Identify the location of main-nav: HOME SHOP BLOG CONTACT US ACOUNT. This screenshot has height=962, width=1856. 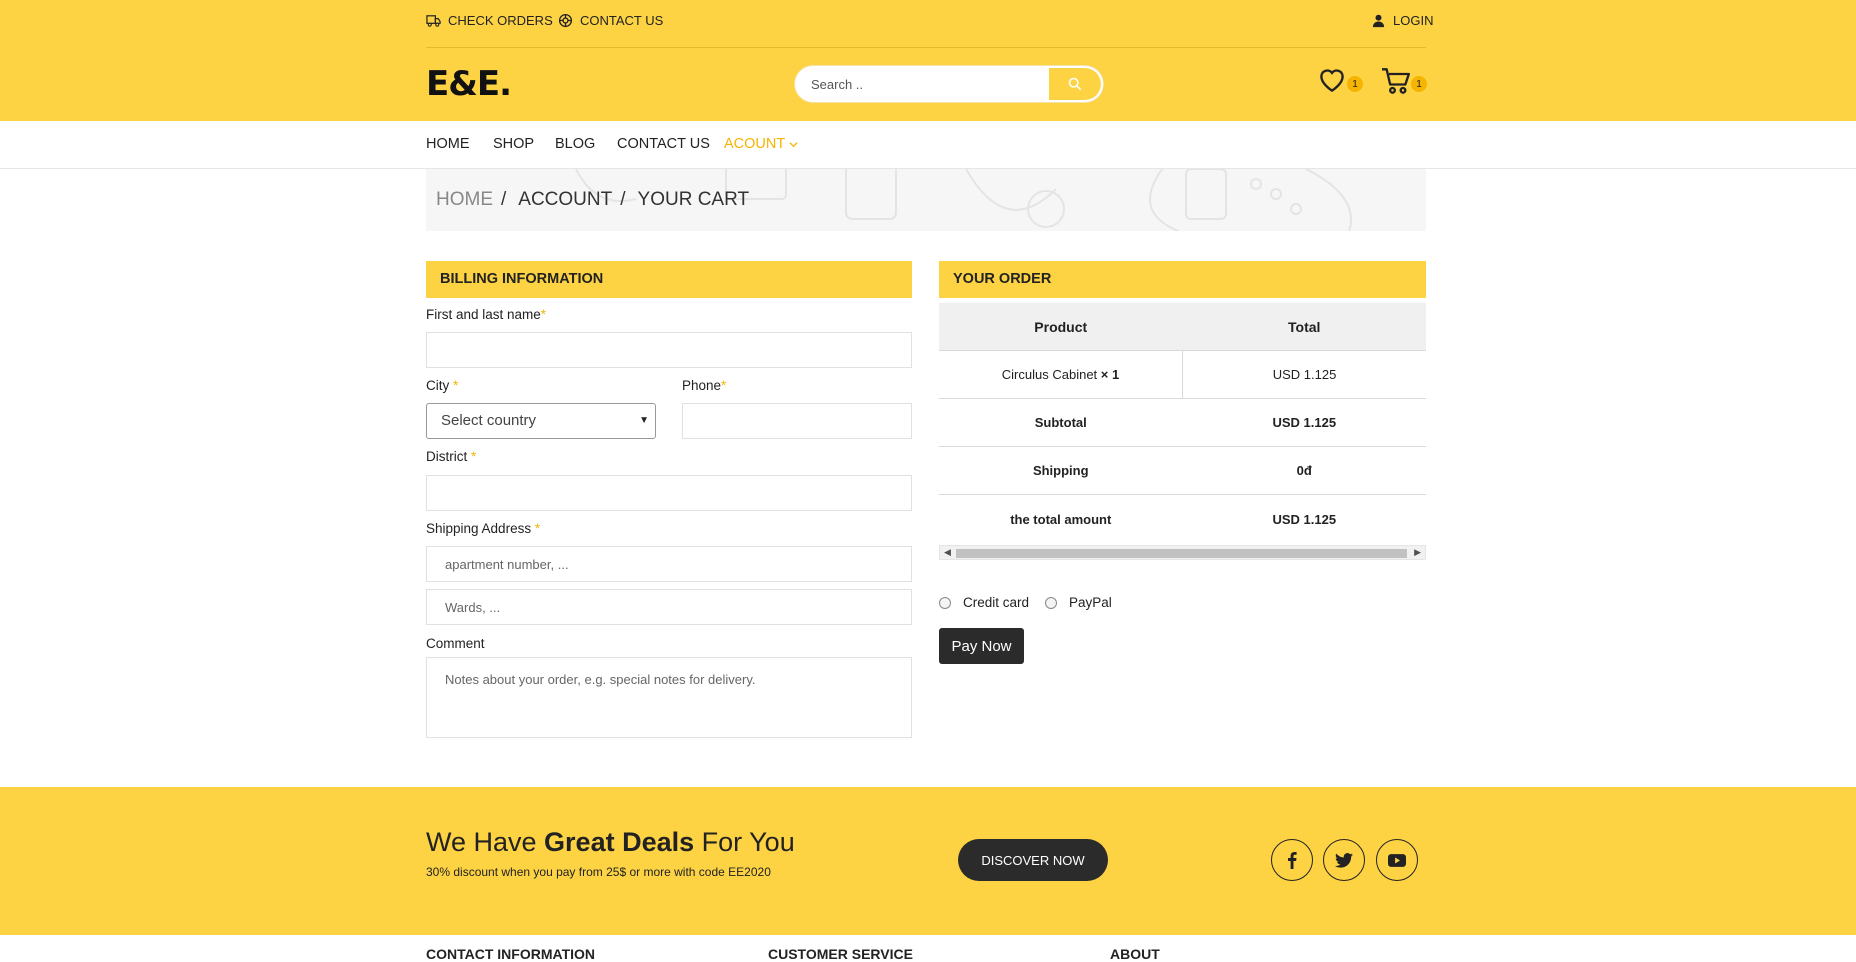
(928, 145).